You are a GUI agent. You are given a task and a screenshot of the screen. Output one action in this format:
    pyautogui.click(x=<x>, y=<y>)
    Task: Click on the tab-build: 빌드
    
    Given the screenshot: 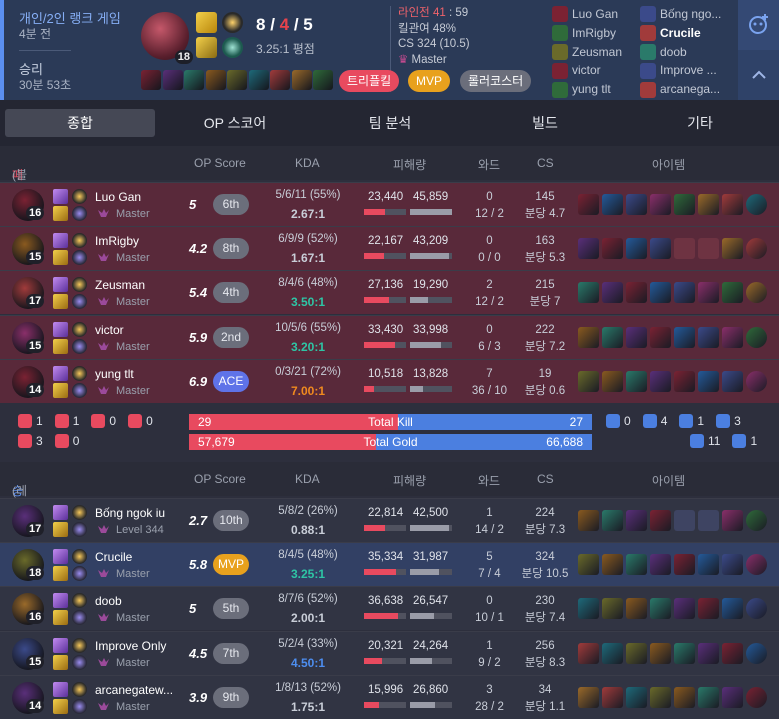 What is the action you would take?
    pyautogui.click(x=545, y=123)
    